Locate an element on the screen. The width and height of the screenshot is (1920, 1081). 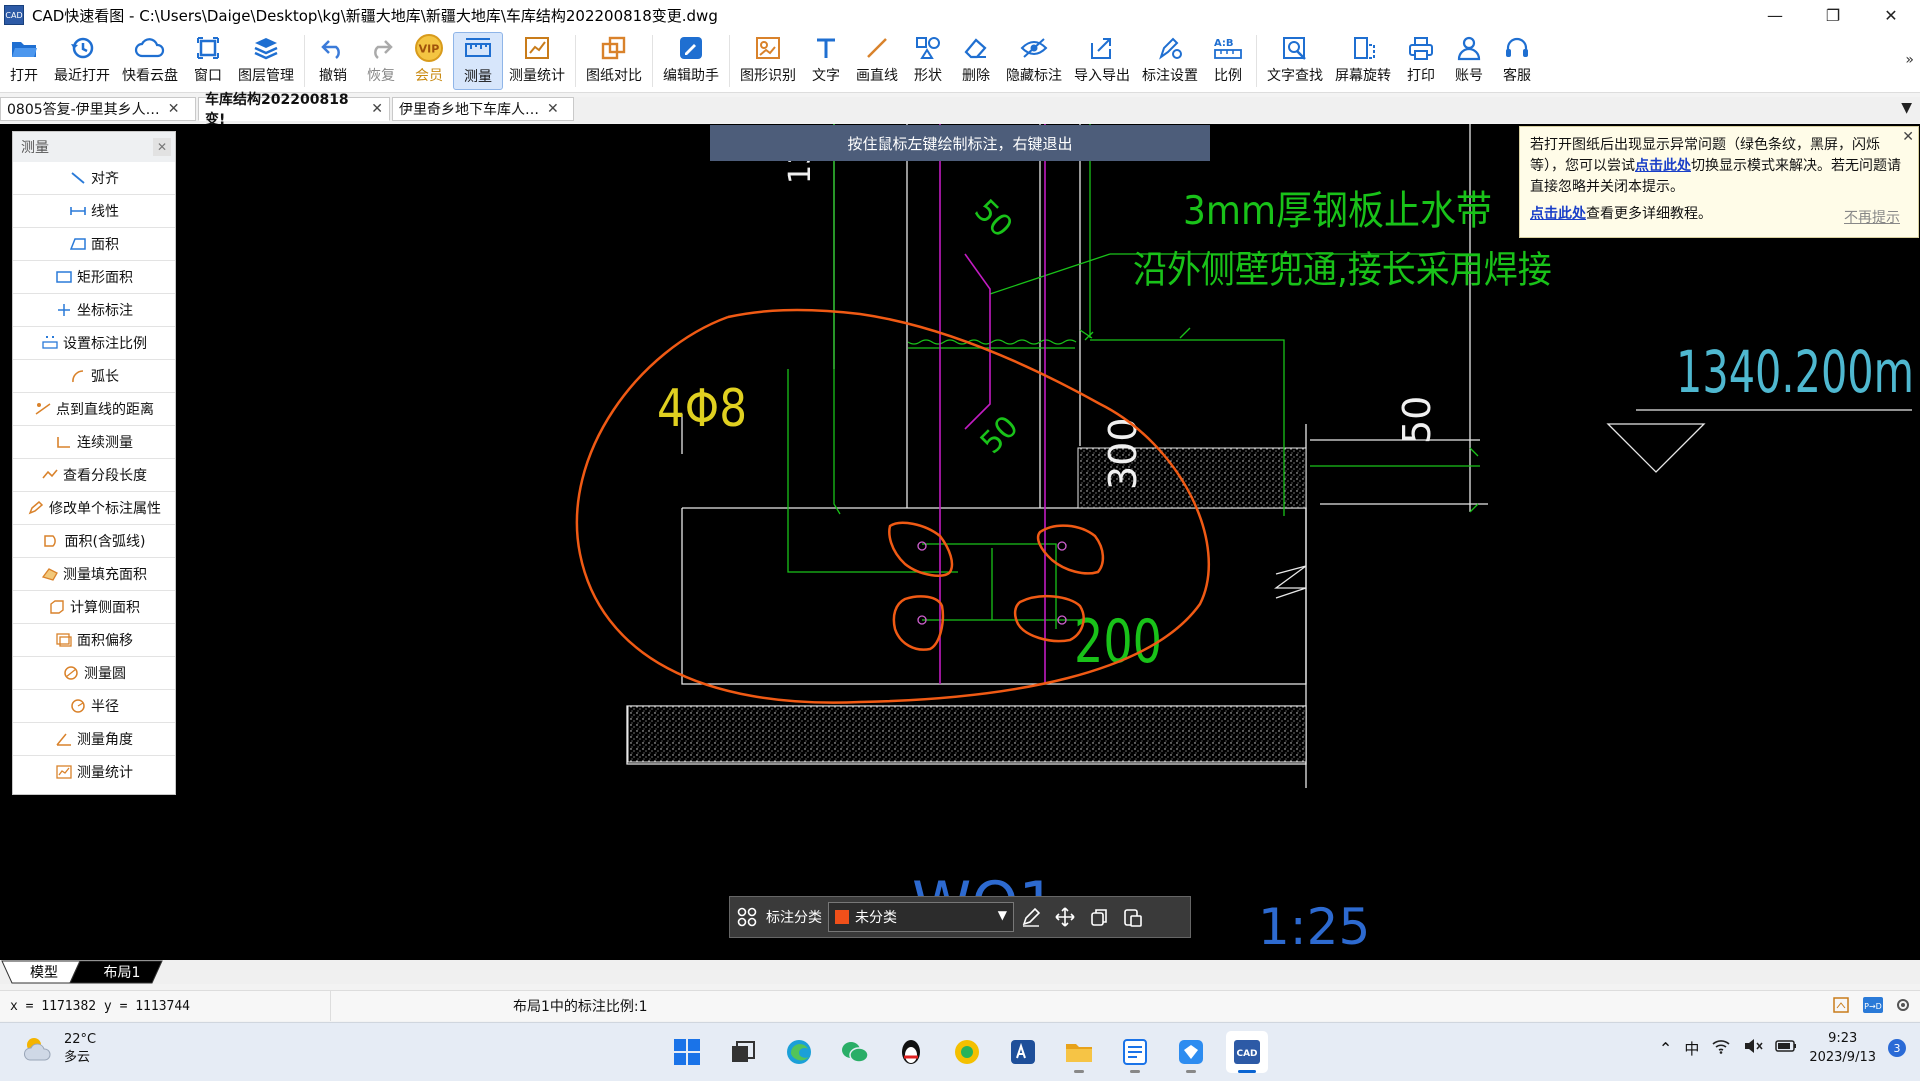
switch-mode-link: 点击此处 is located at coordinates (1663, 166).